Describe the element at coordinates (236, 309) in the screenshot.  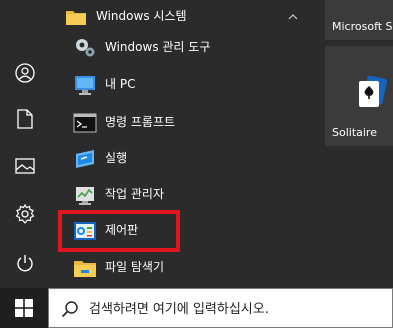
I see `search-input` at that location.